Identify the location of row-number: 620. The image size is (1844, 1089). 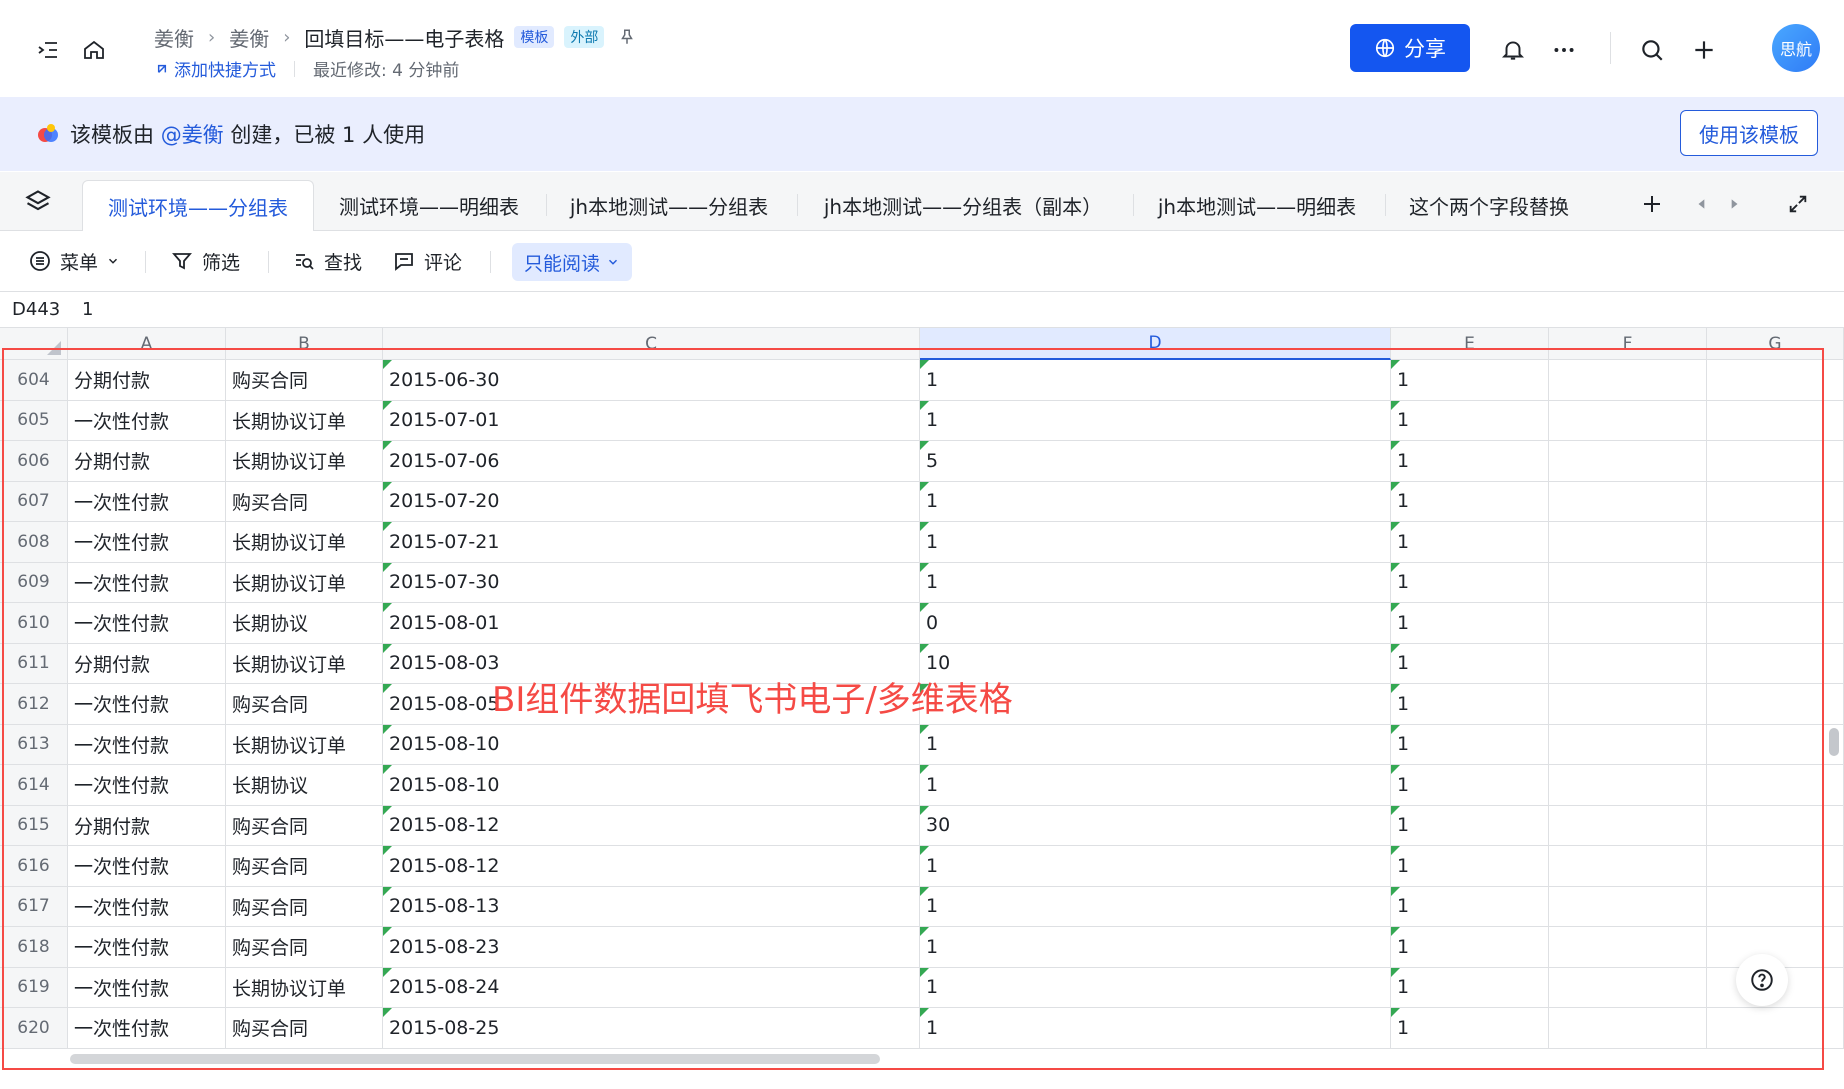
(34, 1028).